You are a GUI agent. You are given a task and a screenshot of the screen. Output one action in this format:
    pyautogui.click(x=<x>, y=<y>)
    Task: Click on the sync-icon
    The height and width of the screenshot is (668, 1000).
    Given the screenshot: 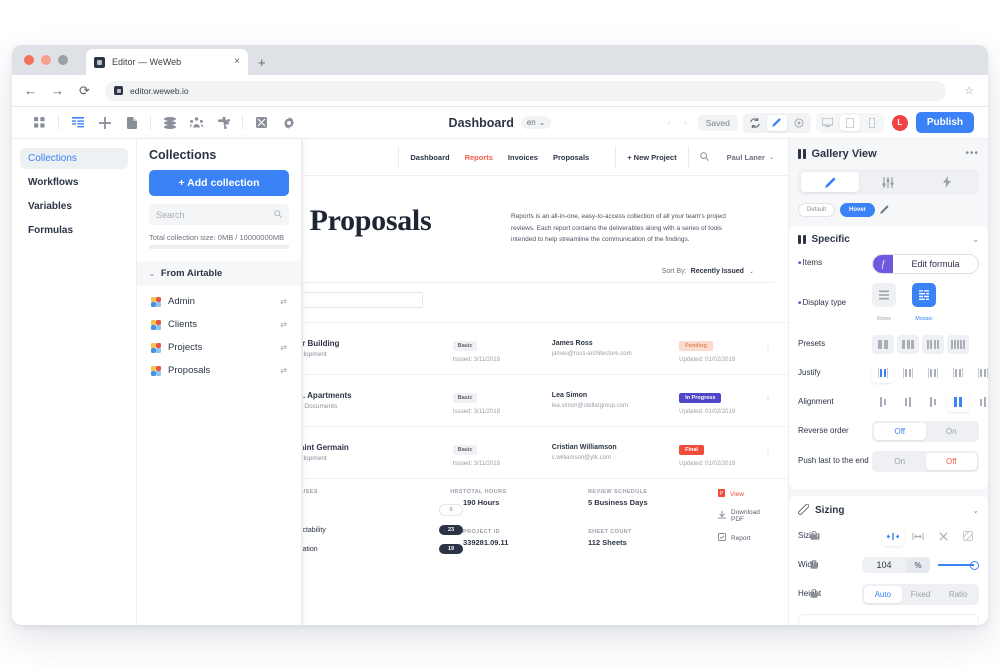 What is the action you would take?
    pyautogui.click(x=755, y=123)
    